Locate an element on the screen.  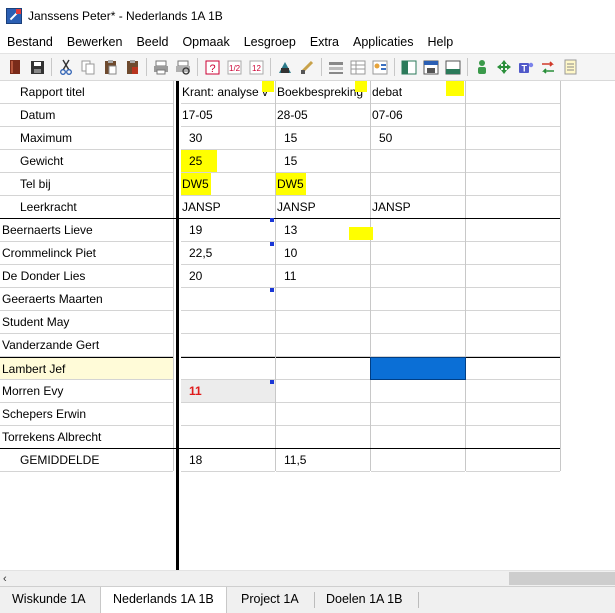
window-bottom-icon is located at coordinates (453, 67).